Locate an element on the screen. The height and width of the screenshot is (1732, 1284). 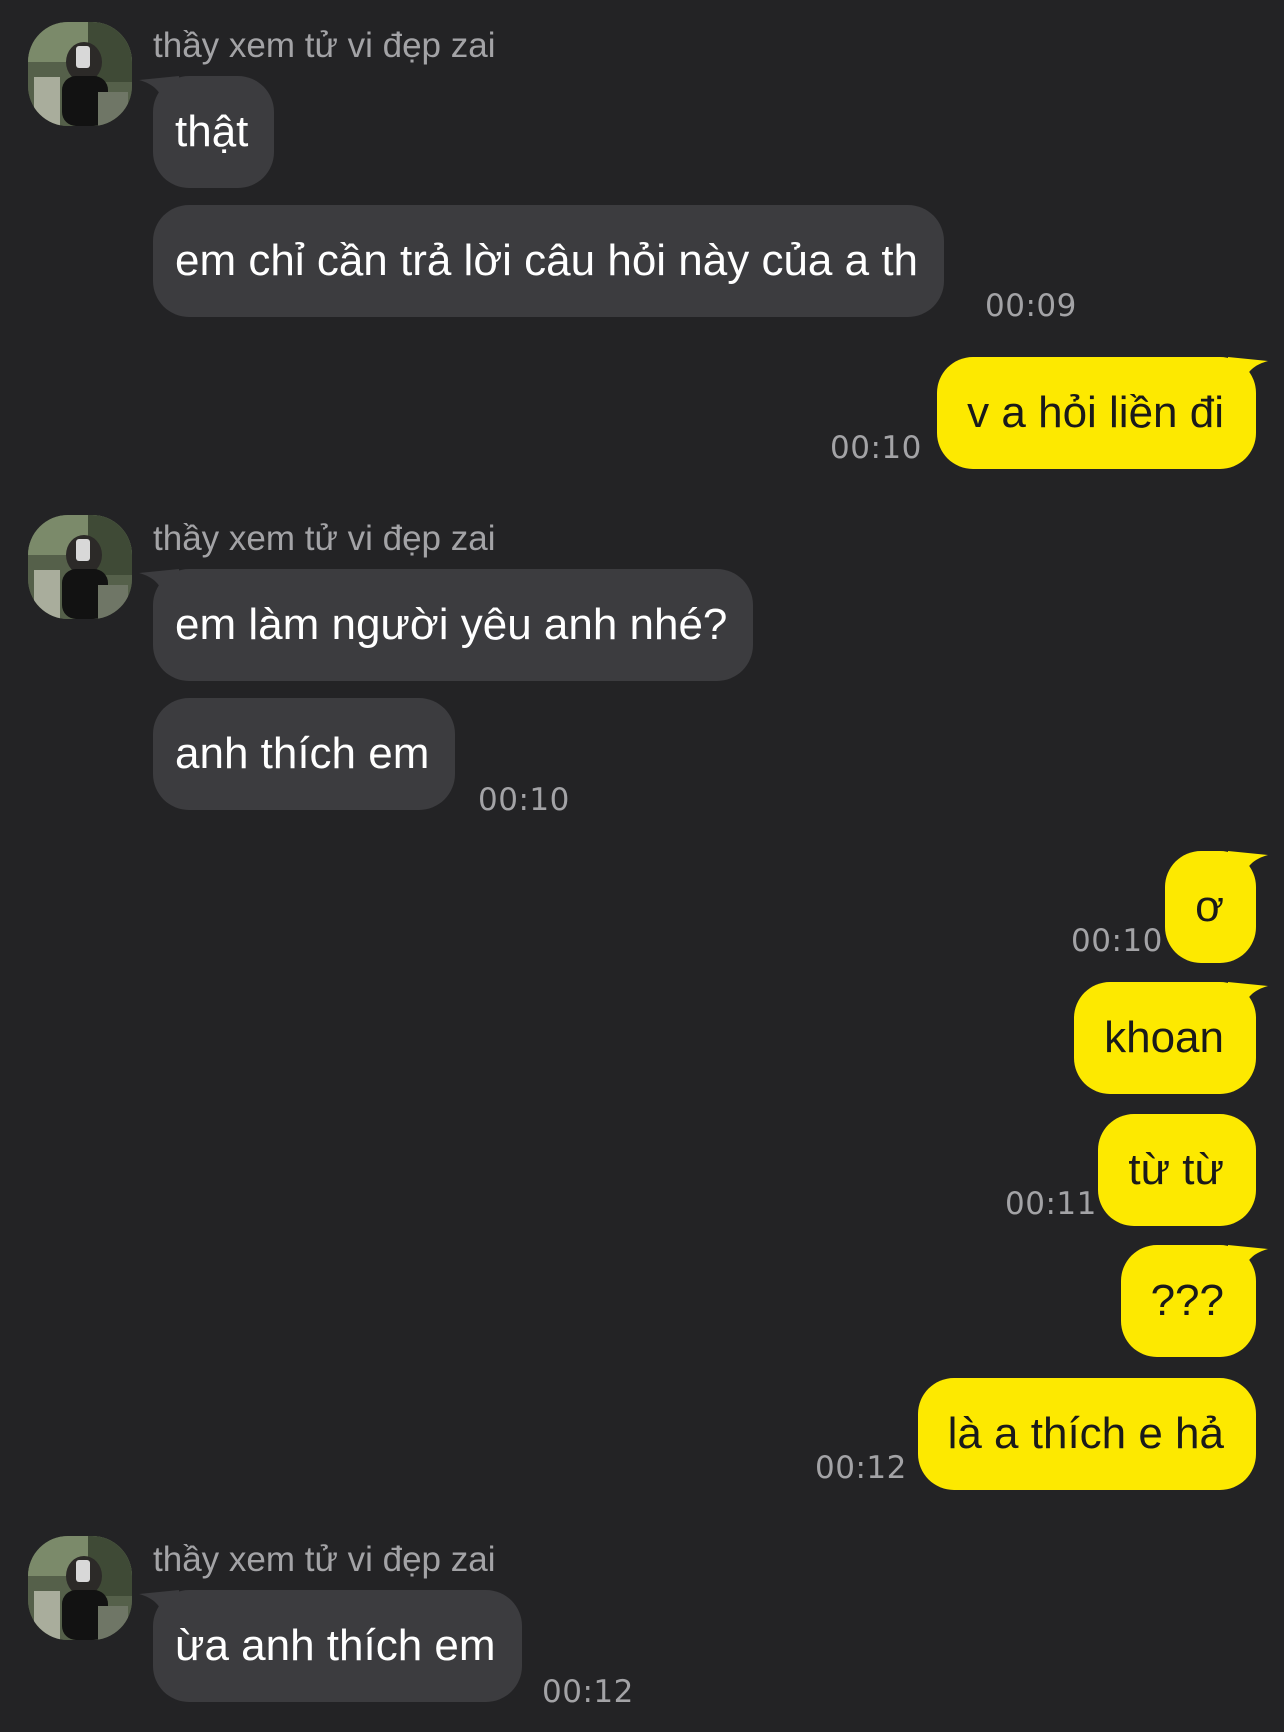
message-bubble-incoming: em làm người yêu anh nhé? is located at coordinates (446, 625).